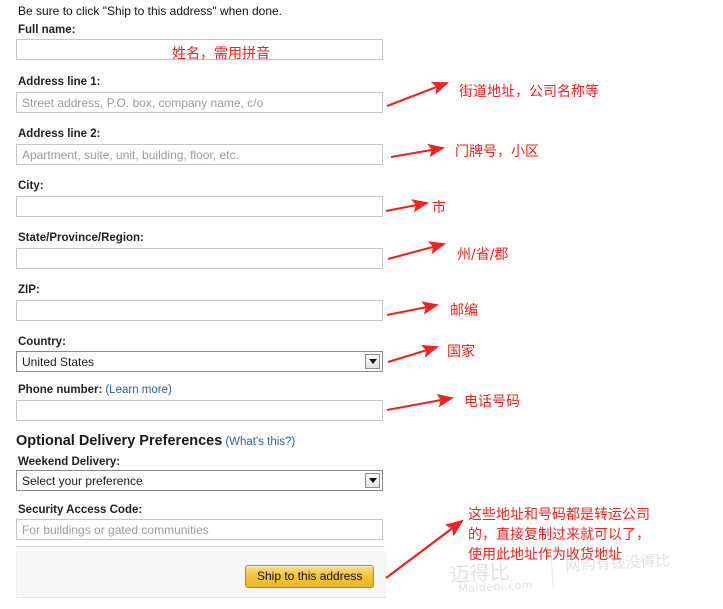  What do you see at coordinates (418, 151) in the screenshot?
I see `arrow-address2` at bounding box center [418, 151].